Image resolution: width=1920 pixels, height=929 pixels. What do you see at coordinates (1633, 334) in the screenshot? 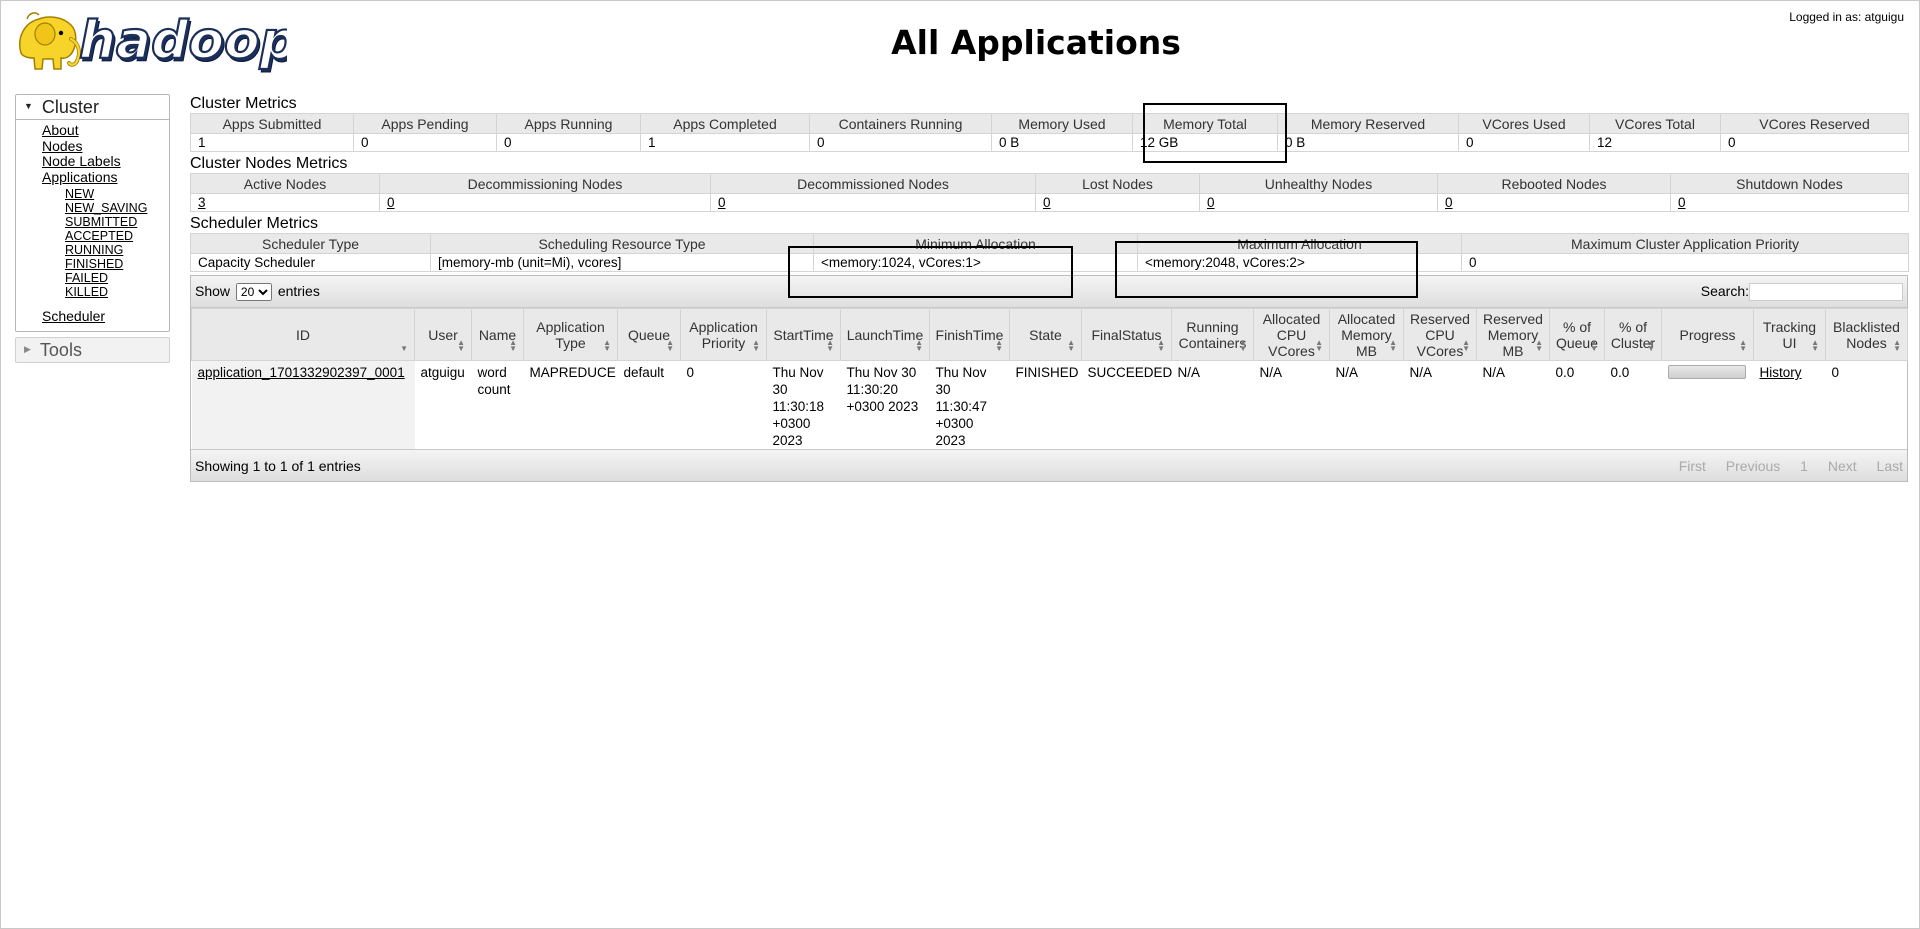
I see `column-header: % of Cluster ▲ ▼` at bounding box center [1633, 334].